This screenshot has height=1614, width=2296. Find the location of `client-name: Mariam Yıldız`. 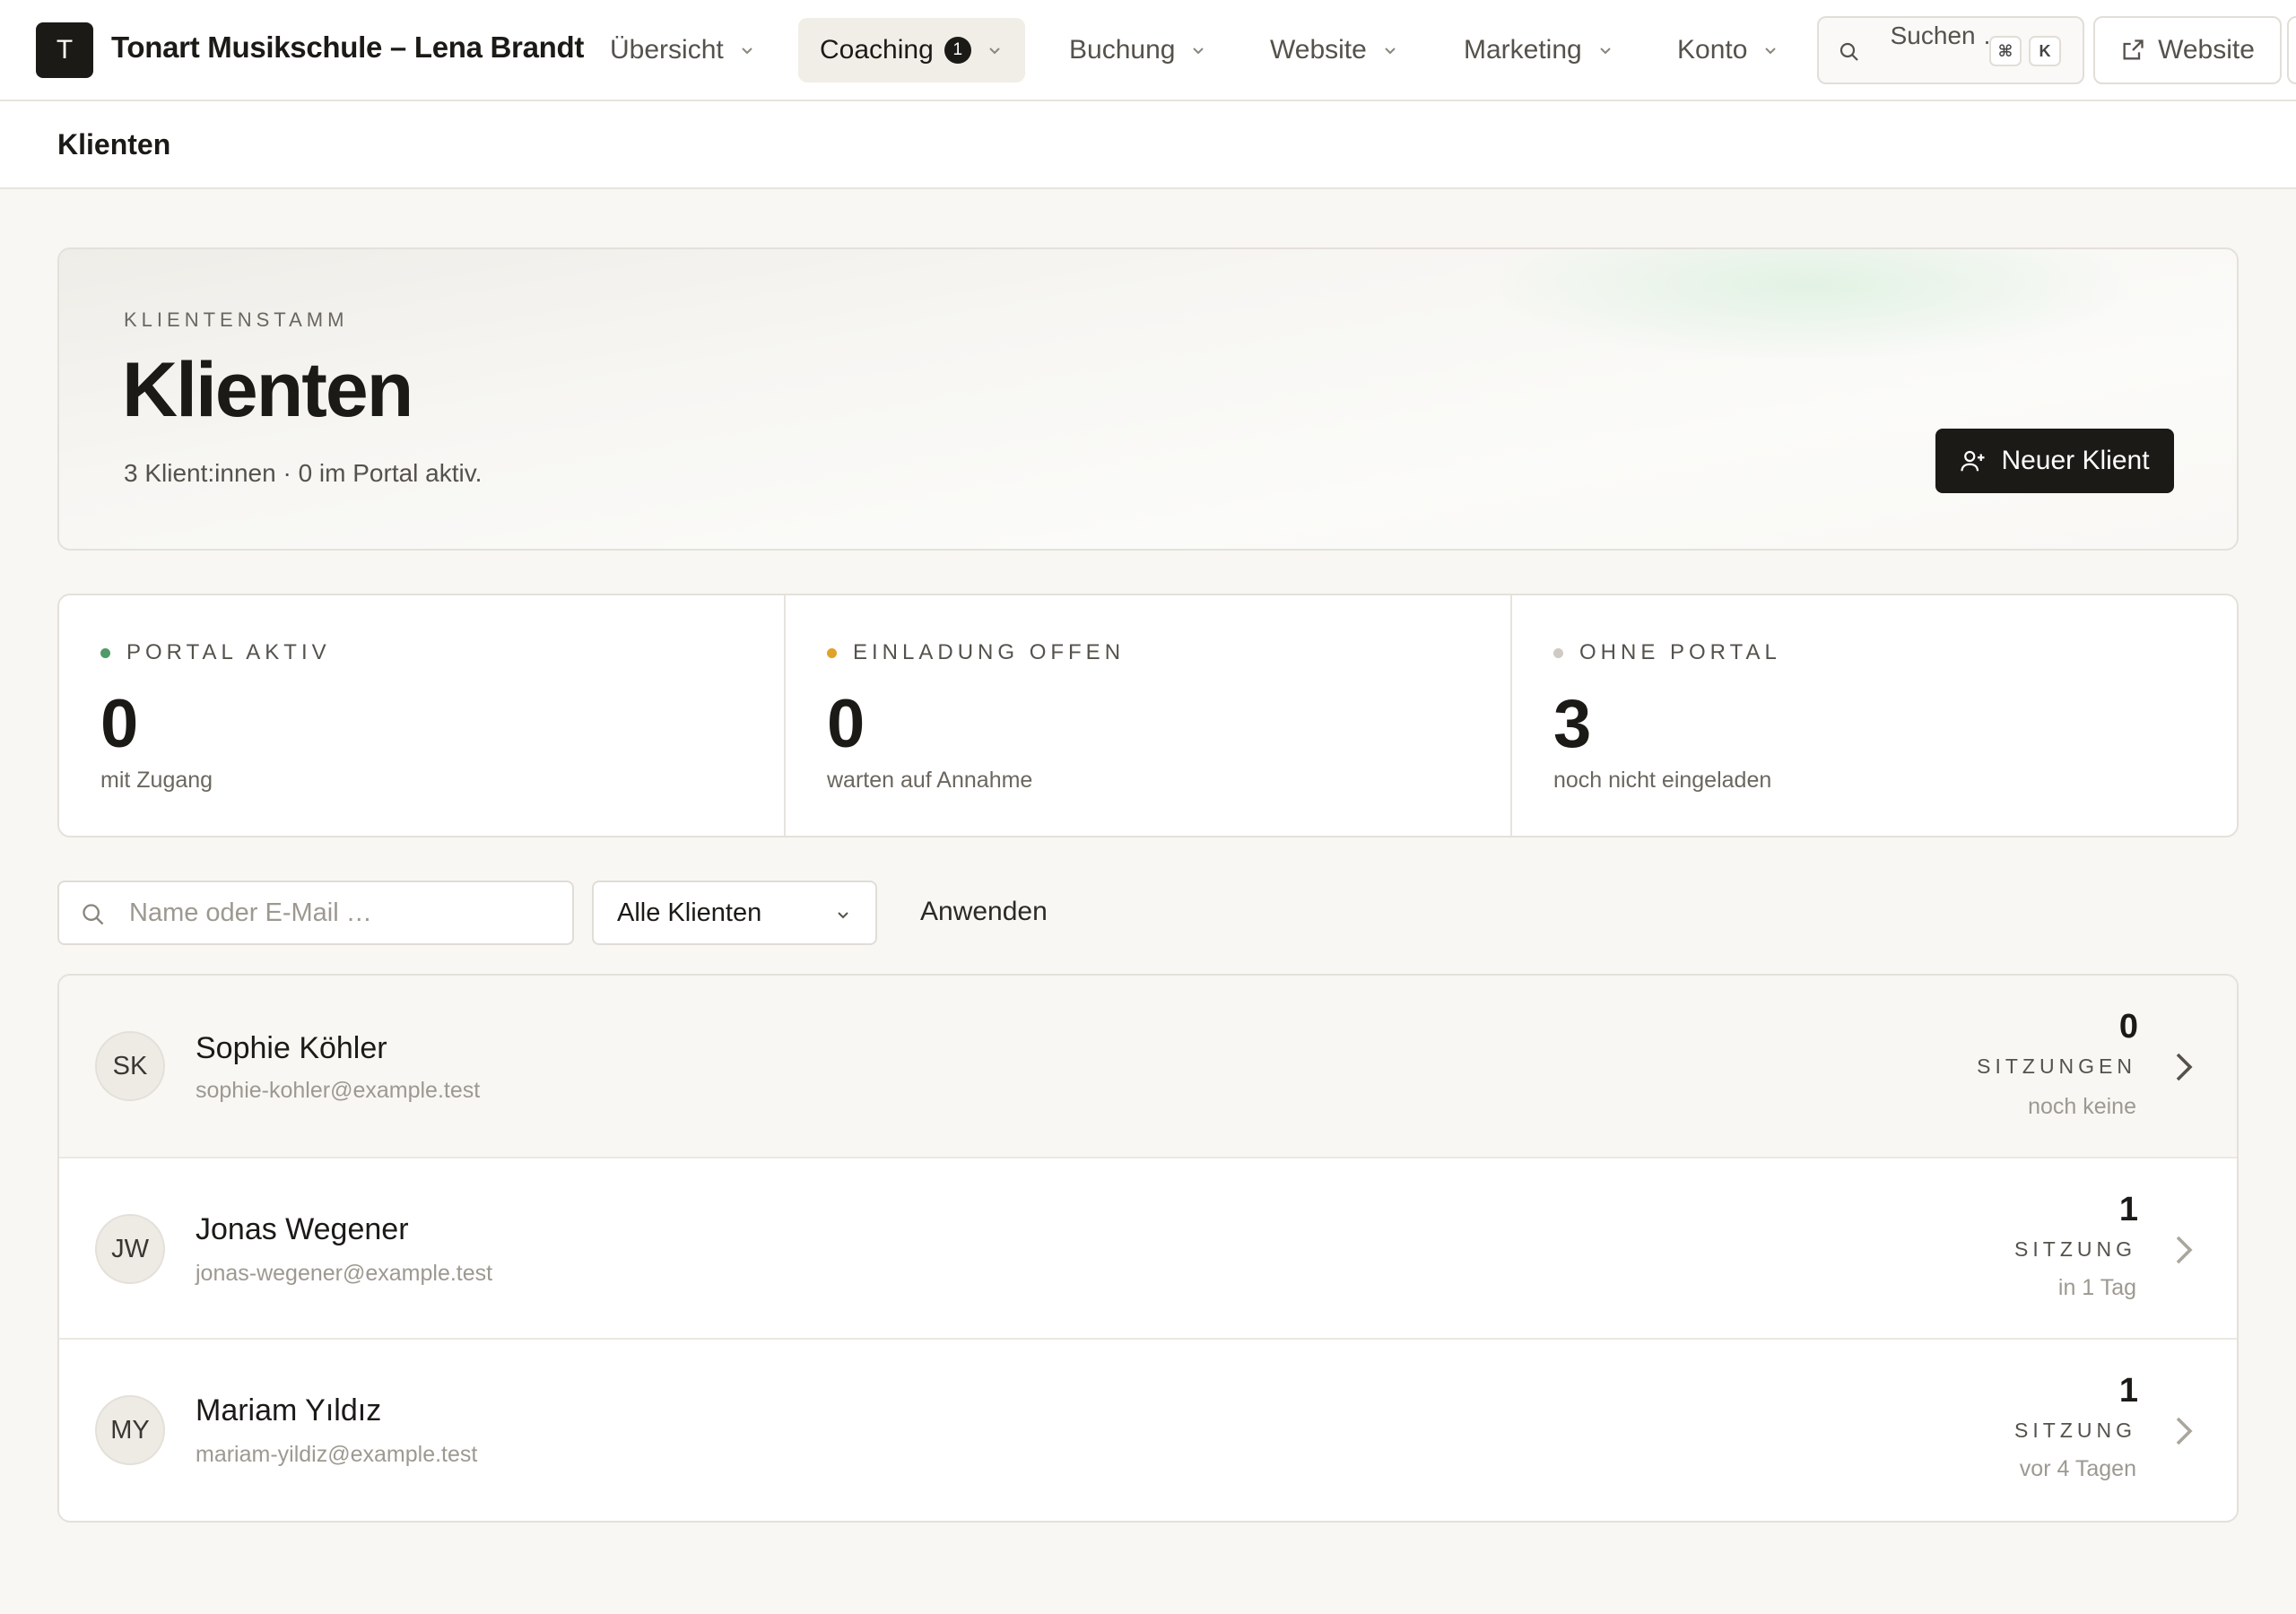

client-name: Mariam Yıldız is located at coordinates (288, 1410).